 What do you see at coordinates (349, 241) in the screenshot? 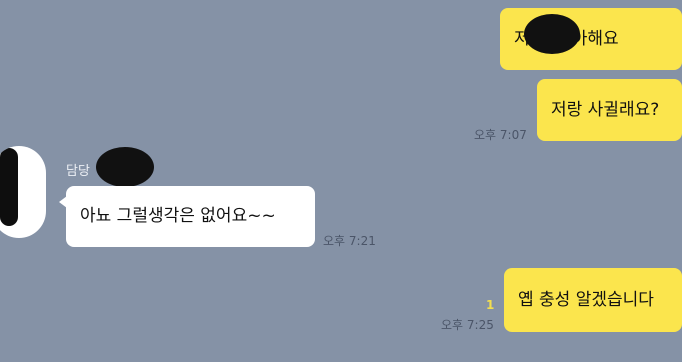
I see `message-time: 오후 7:21` at bounding box center [349, 241].